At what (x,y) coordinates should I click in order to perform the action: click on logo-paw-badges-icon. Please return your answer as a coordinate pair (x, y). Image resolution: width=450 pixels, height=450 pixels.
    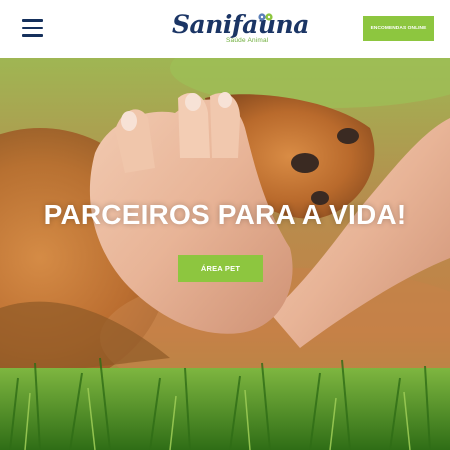
    Looking at the image, I should click on (265, 17).